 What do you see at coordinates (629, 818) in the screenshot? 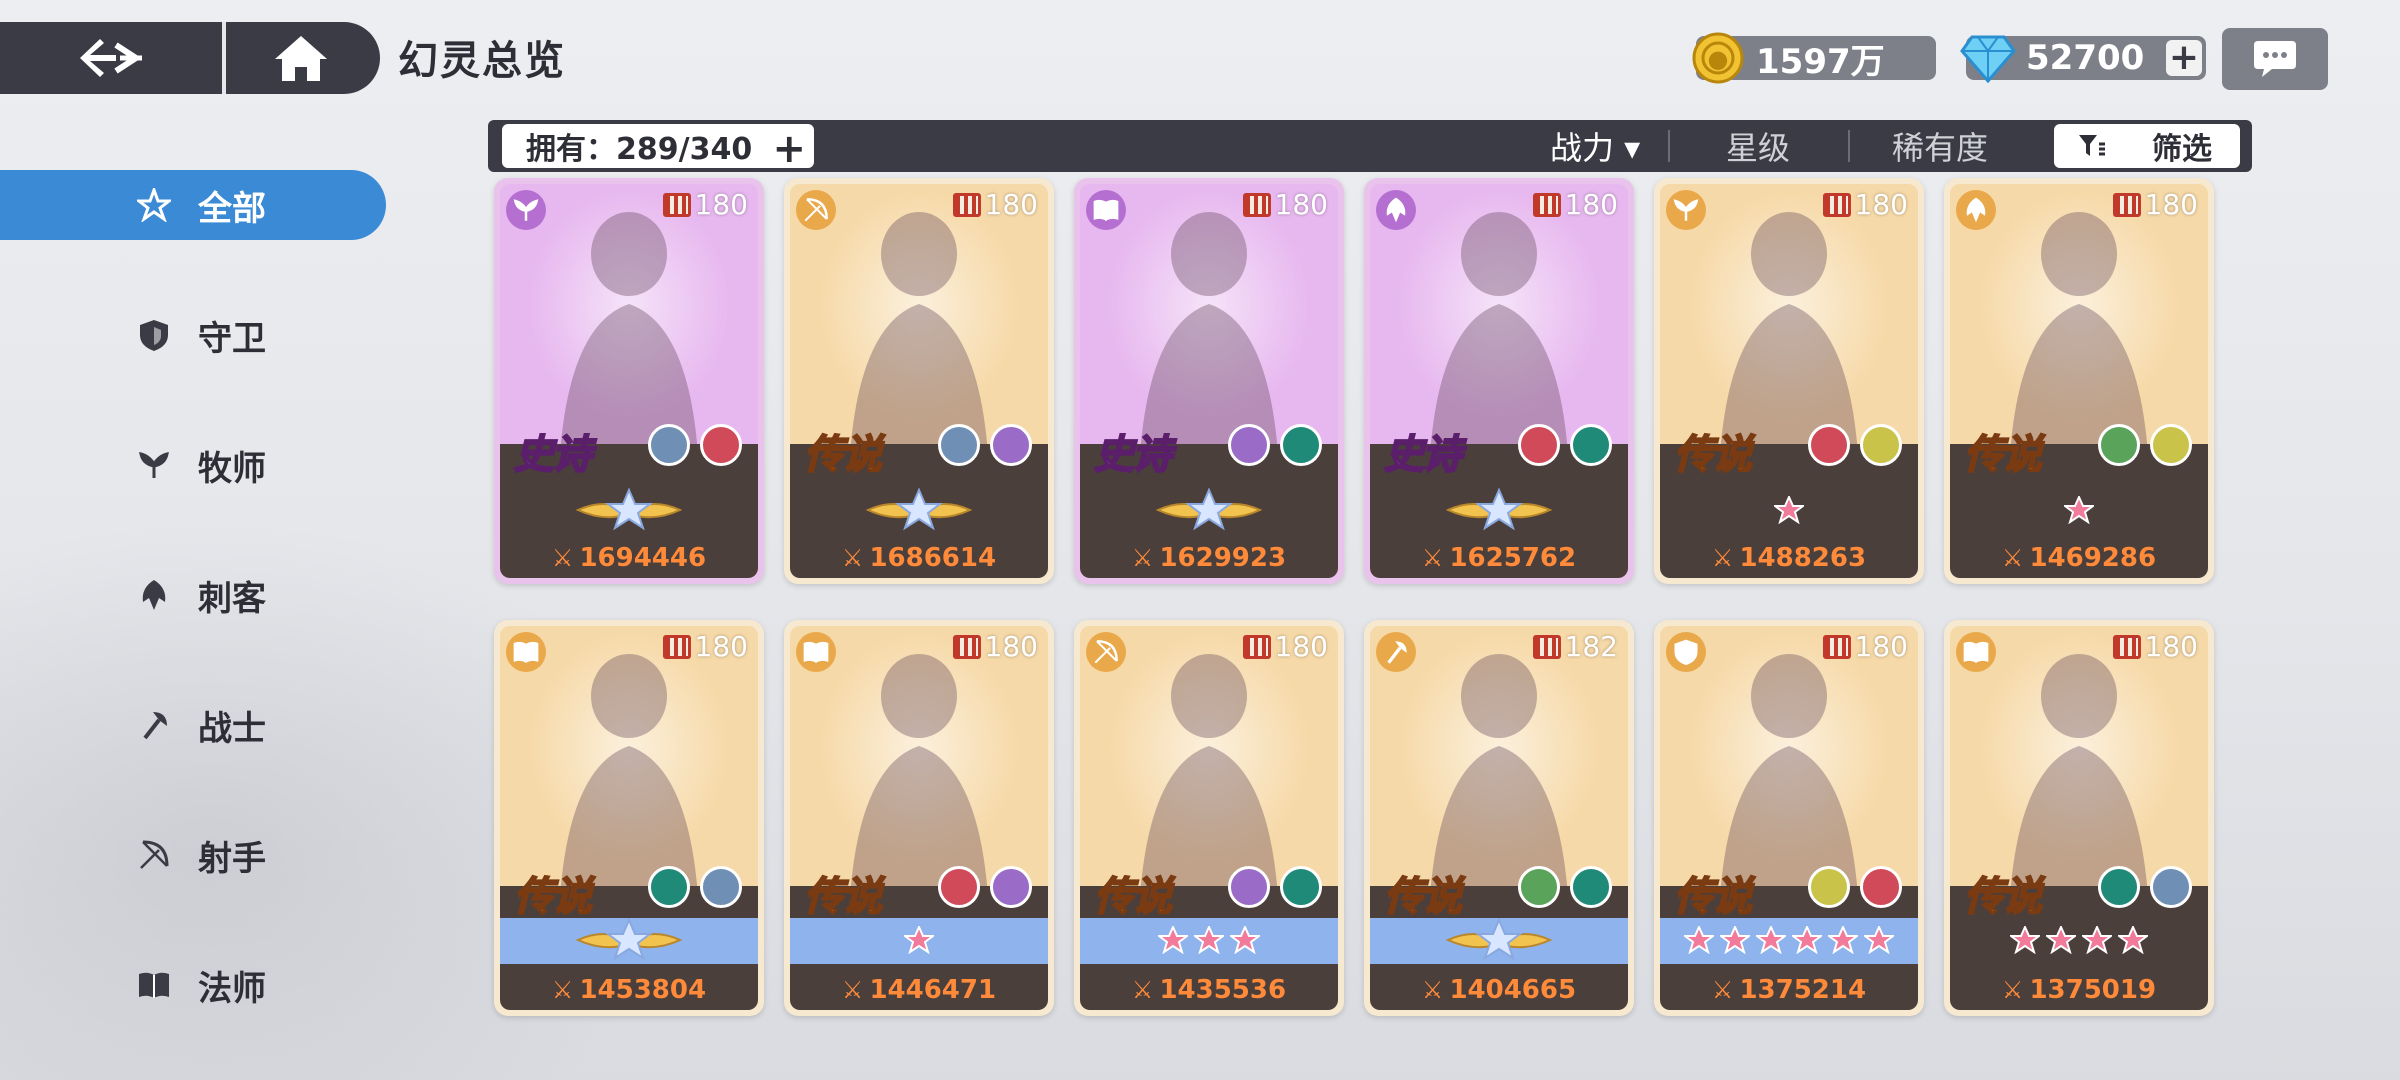
I see `hero-card: 180 传说 ⚔ 1453804` at bounding box center [629, 818].